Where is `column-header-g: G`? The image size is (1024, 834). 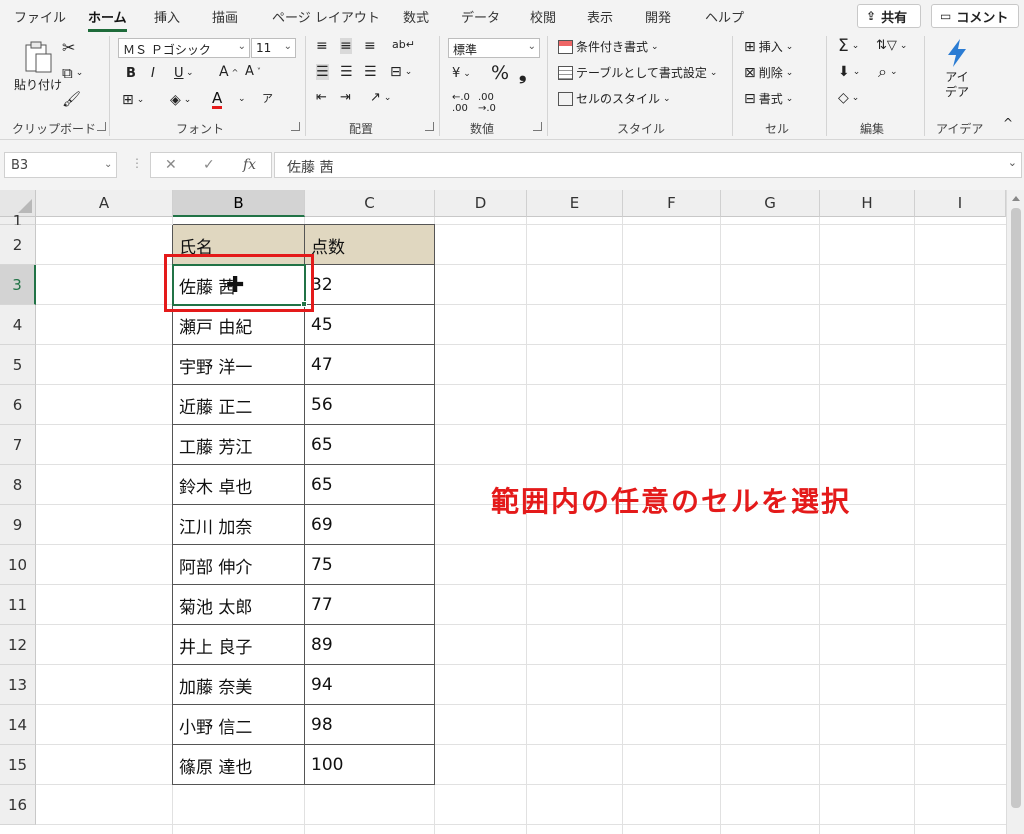
column-header-g: G is located at coordinates (770, 203).